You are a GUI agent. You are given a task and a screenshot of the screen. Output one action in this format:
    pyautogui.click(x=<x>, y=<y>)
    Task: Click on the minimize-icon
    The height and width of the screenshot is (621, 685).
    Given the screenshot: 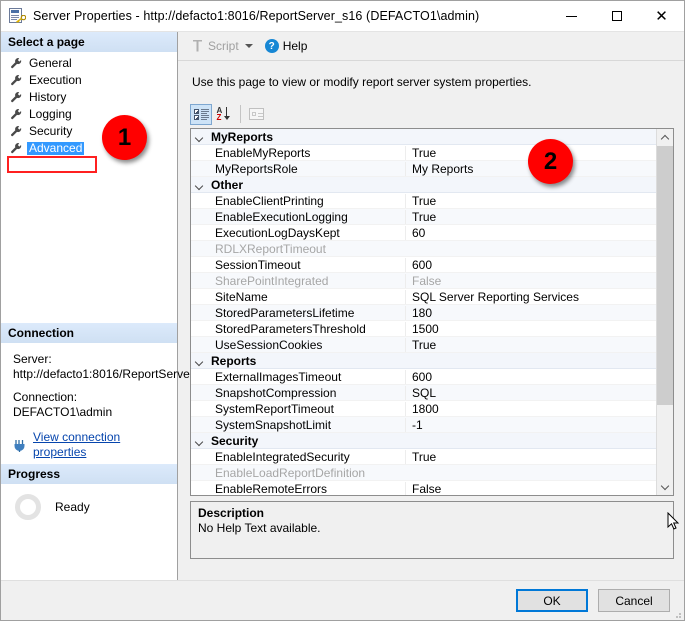 What is the action you would take?
    pyautogui.click(x=571, y=16)
    